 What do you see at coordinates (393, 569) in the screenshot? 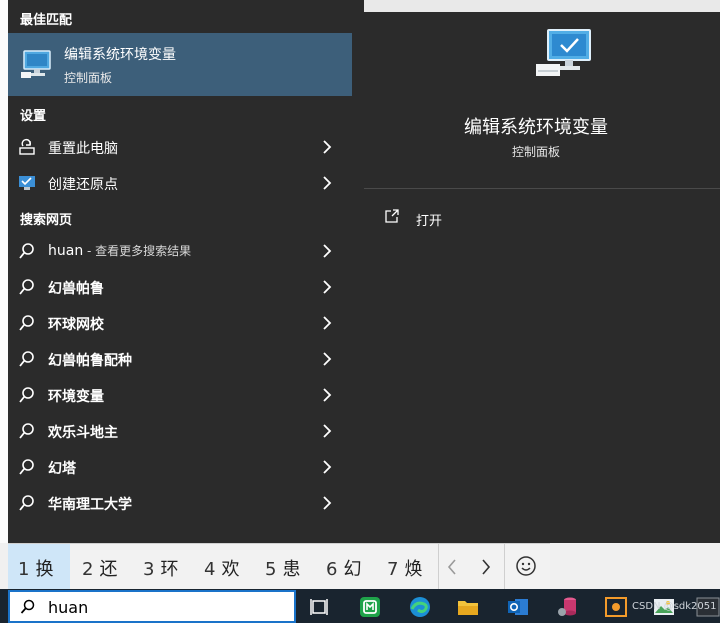
I see `ime-candidate-number: 7` at bounding box center [393, 569].